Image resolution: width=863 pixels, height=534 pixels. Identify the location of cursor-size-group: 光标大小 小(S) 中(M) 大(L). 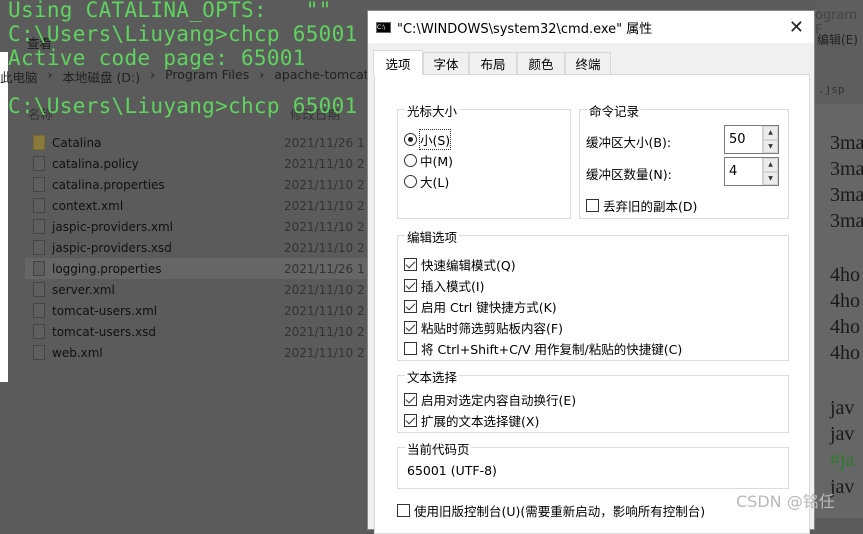
(484, 160).